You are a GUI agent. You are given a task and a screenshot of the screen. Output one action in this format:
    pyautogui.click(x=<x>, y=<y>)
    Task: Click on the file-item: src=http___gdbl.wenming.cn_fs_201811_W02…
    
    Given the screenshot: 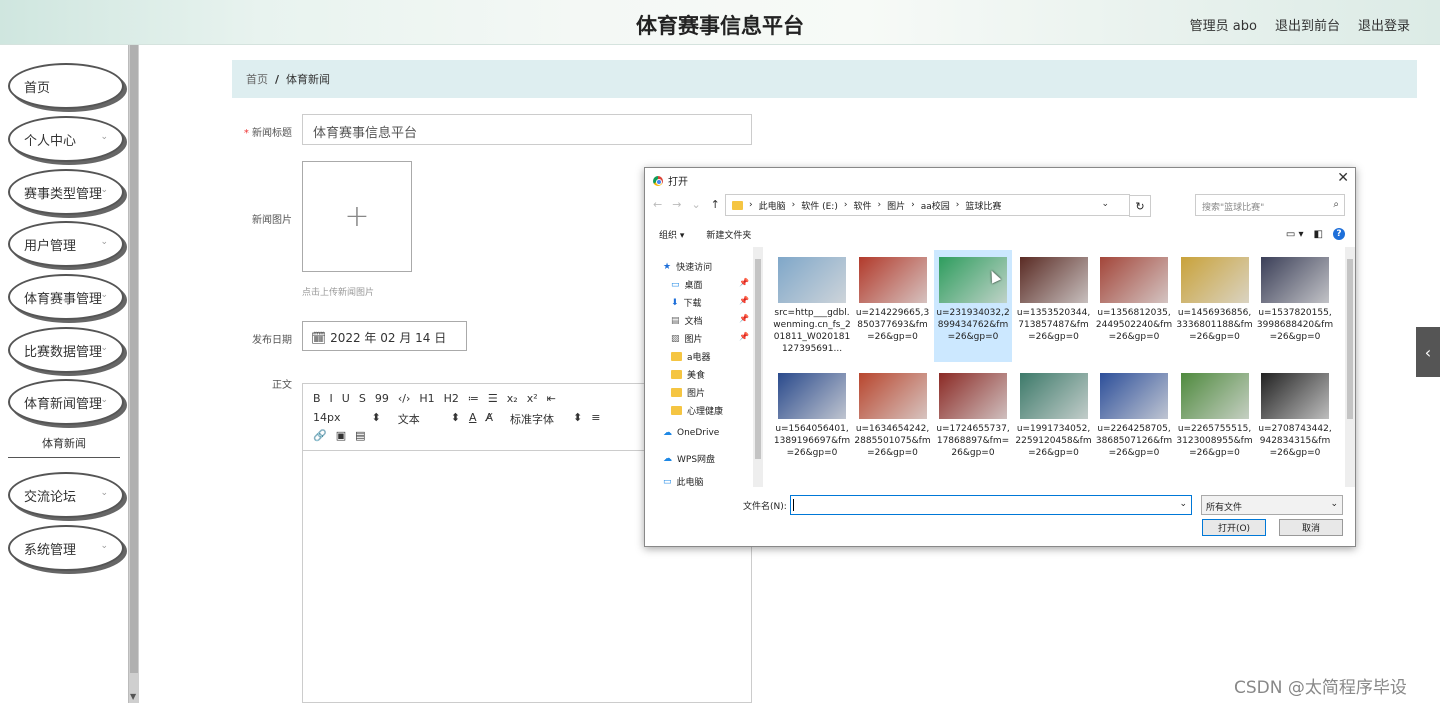 What is the action you would take?
    pyautogui.click(x=812, y=306)
    